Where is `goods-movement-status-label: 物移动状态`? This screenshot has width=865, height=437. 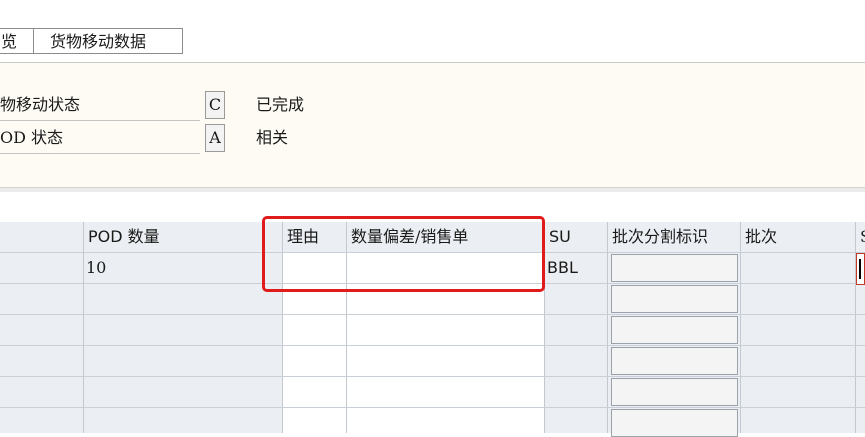 goods-movement-status-label: 物移动状态 is located at coordinates (40, 104).